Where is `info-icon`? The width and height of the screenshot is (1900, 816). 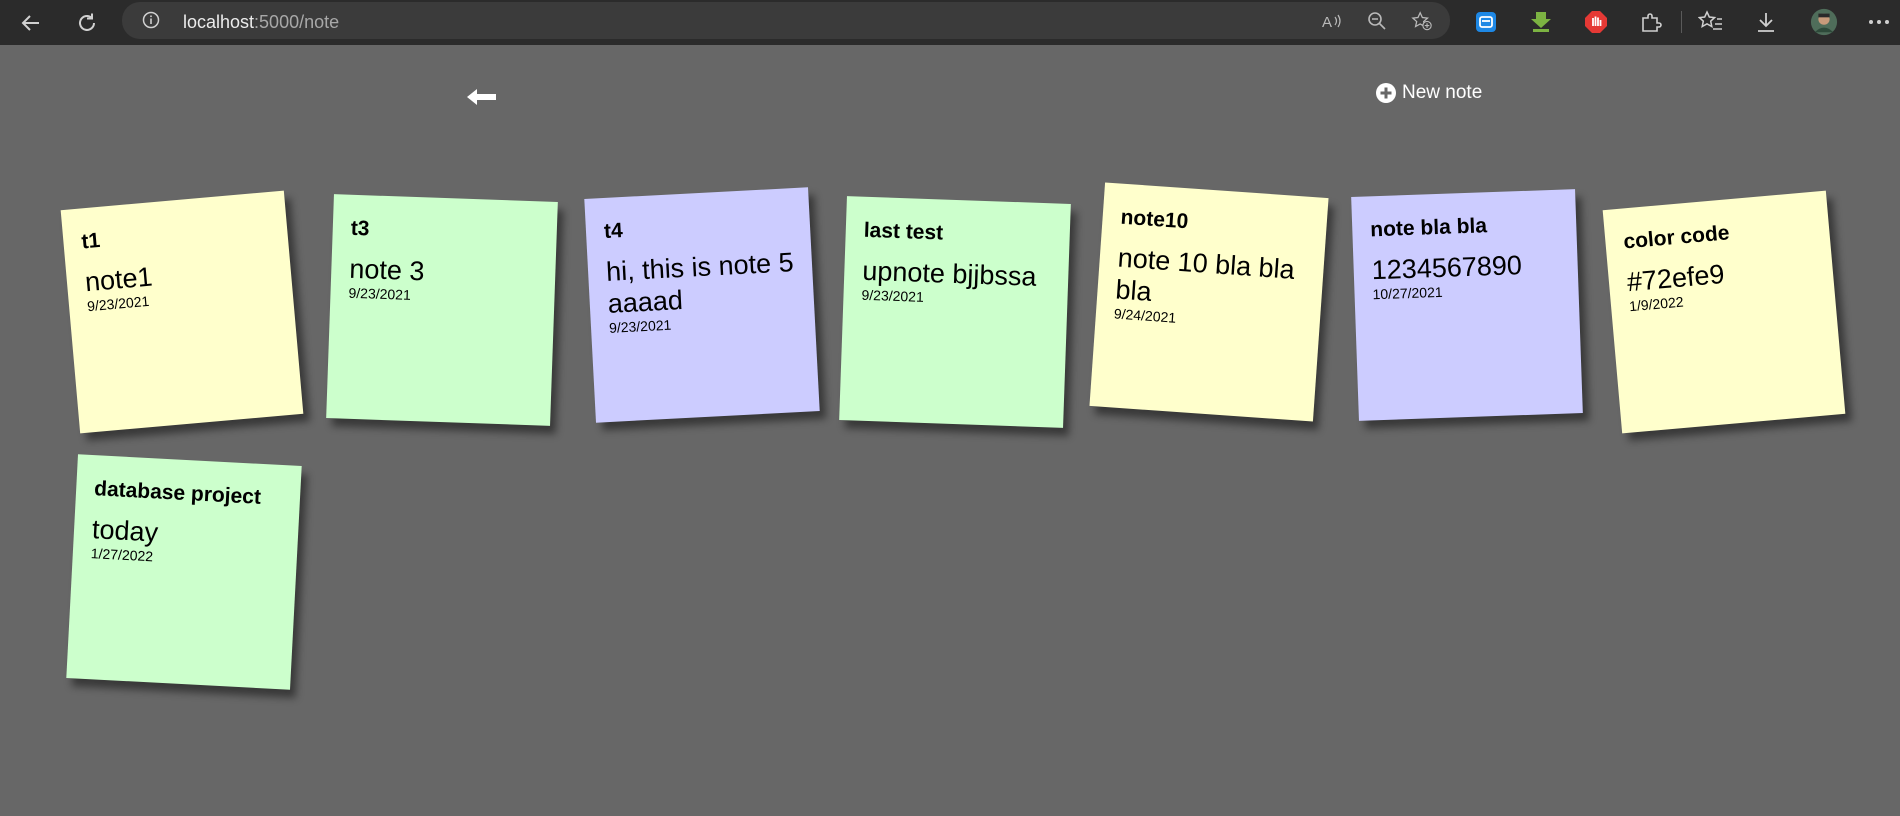 info-icon is located at coordinates (151, 20).